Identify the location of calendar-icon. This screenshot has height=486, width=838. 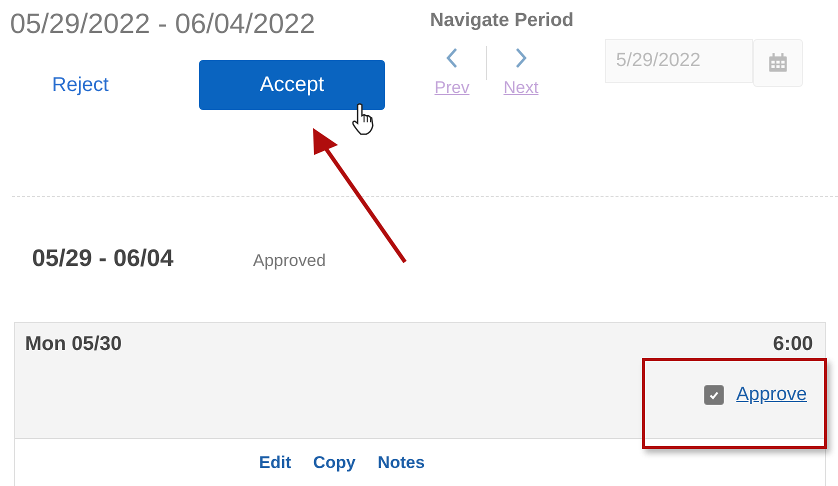
(778, 63).